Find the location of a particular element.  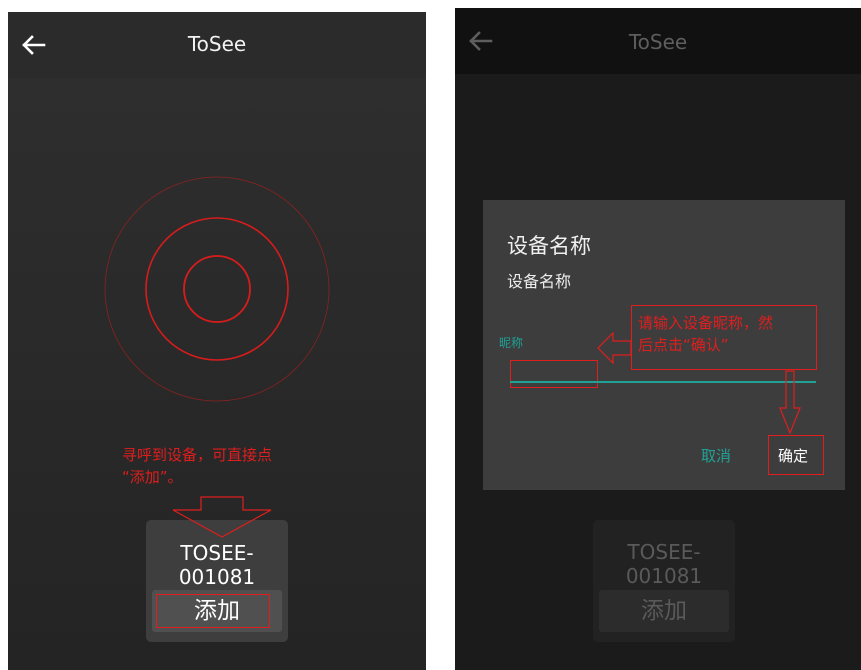

highlight-box is located at coordinates (213, 611).